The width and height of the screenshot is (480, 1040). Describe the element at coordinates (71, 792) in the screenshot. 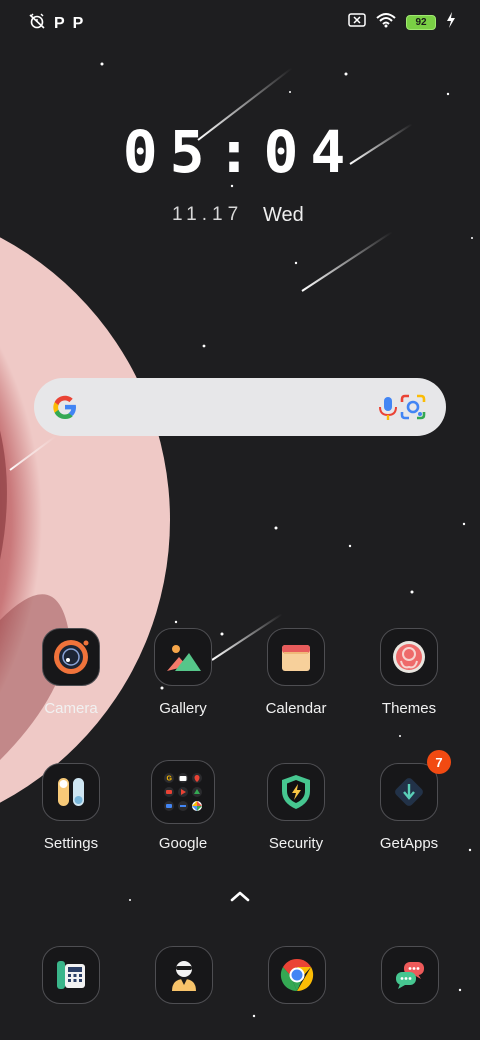

I see `settings-icon` at that location.